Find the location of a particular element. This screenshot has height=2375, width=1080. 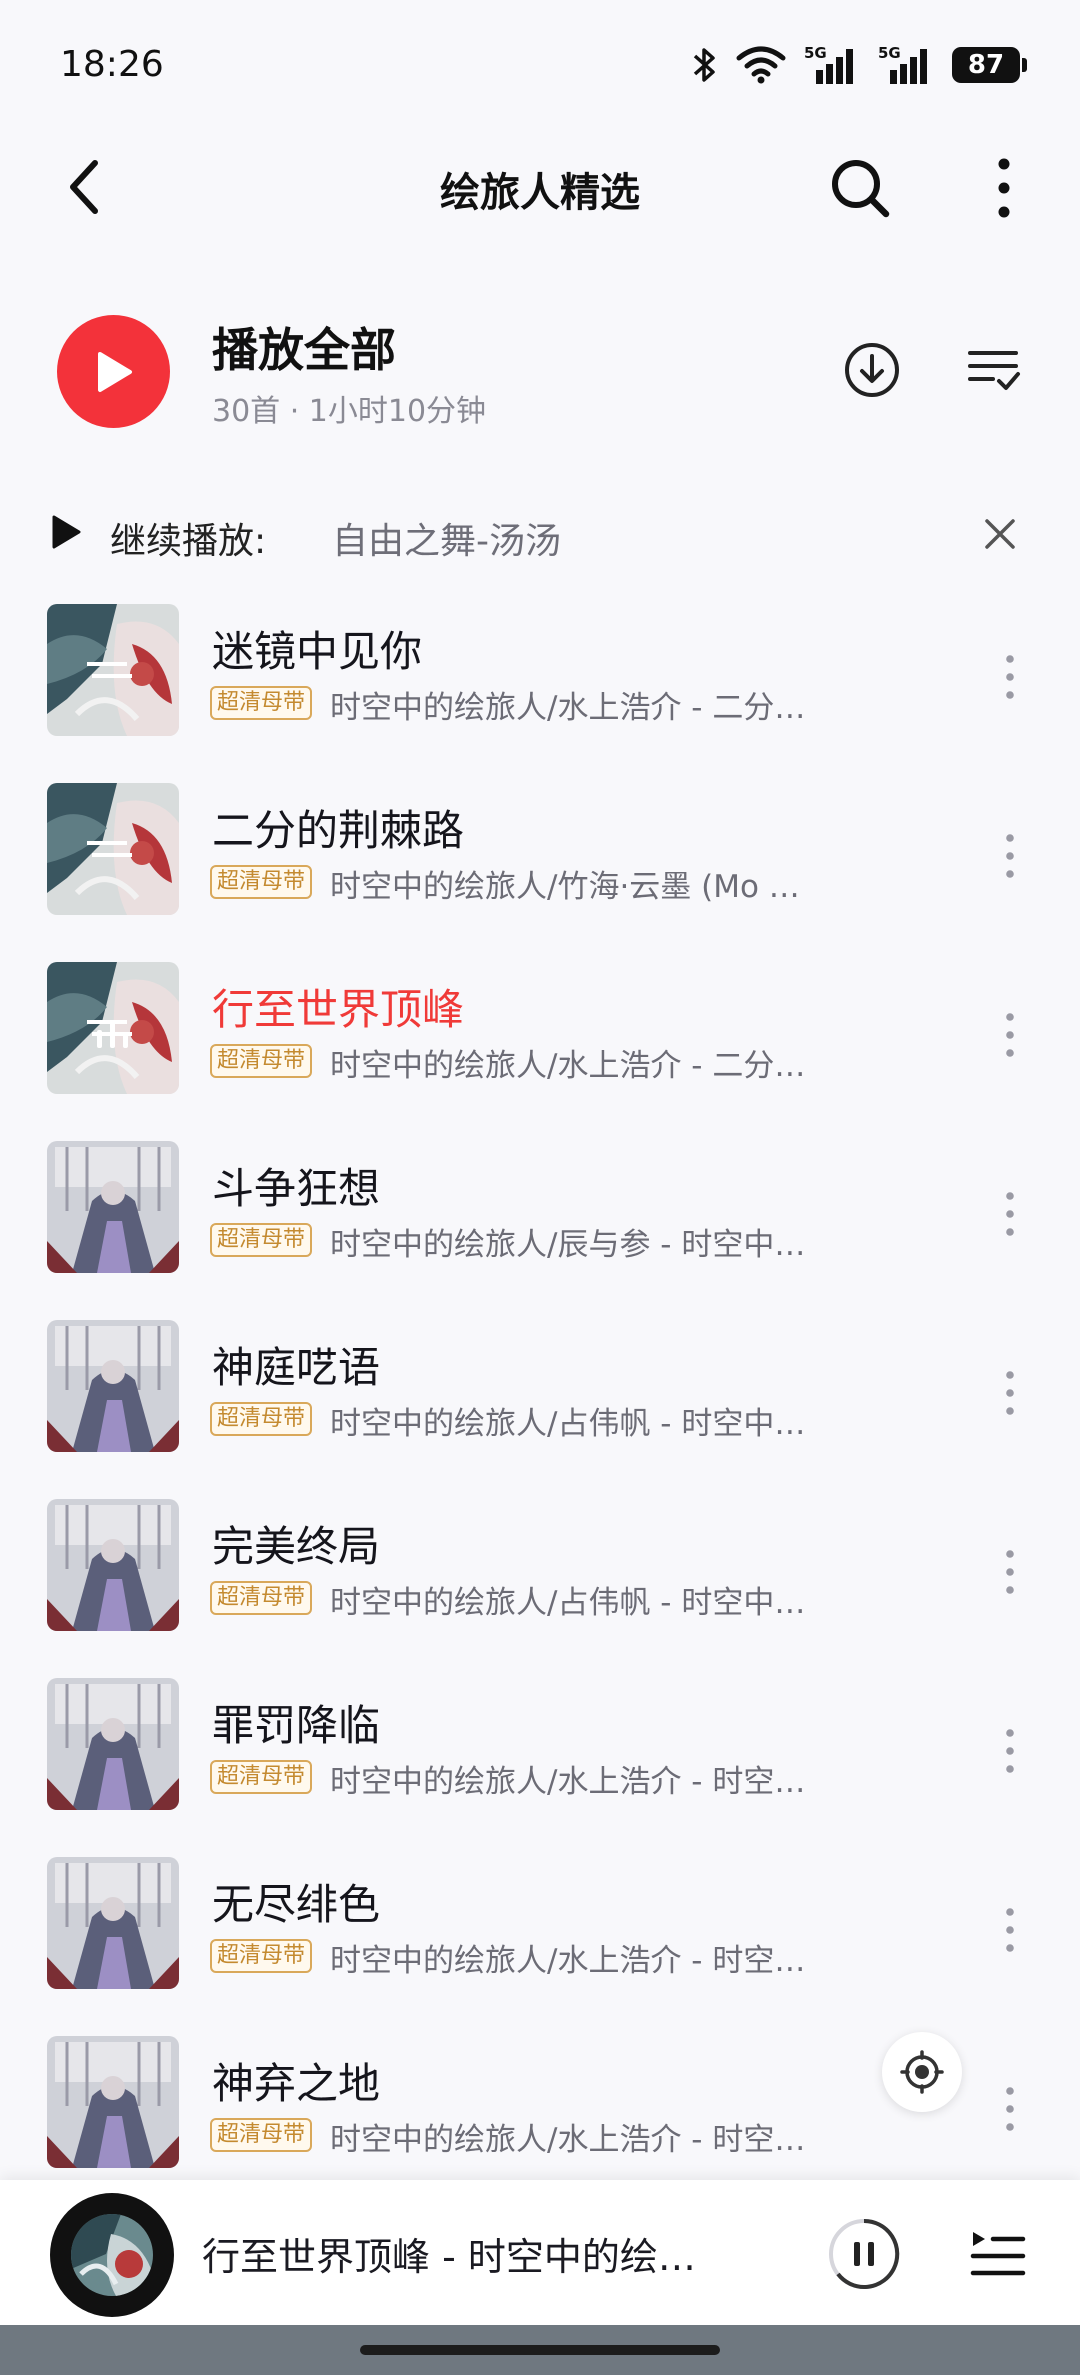

play-all-button is located at coordinates (113, 371).